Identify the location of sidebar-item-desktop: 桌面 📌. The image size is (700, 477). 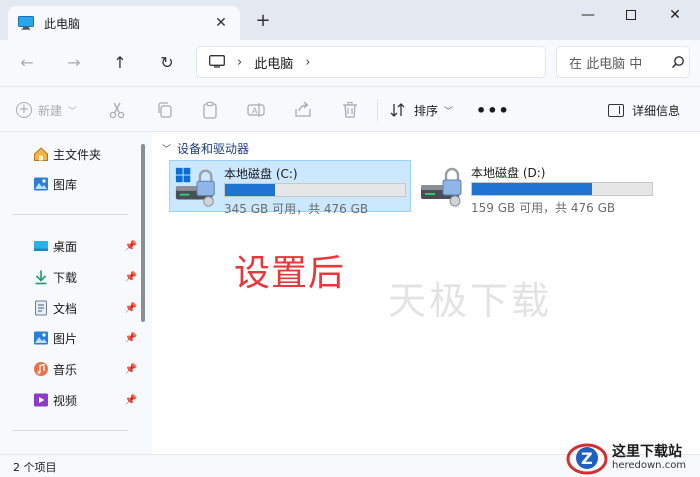
(85, 246).